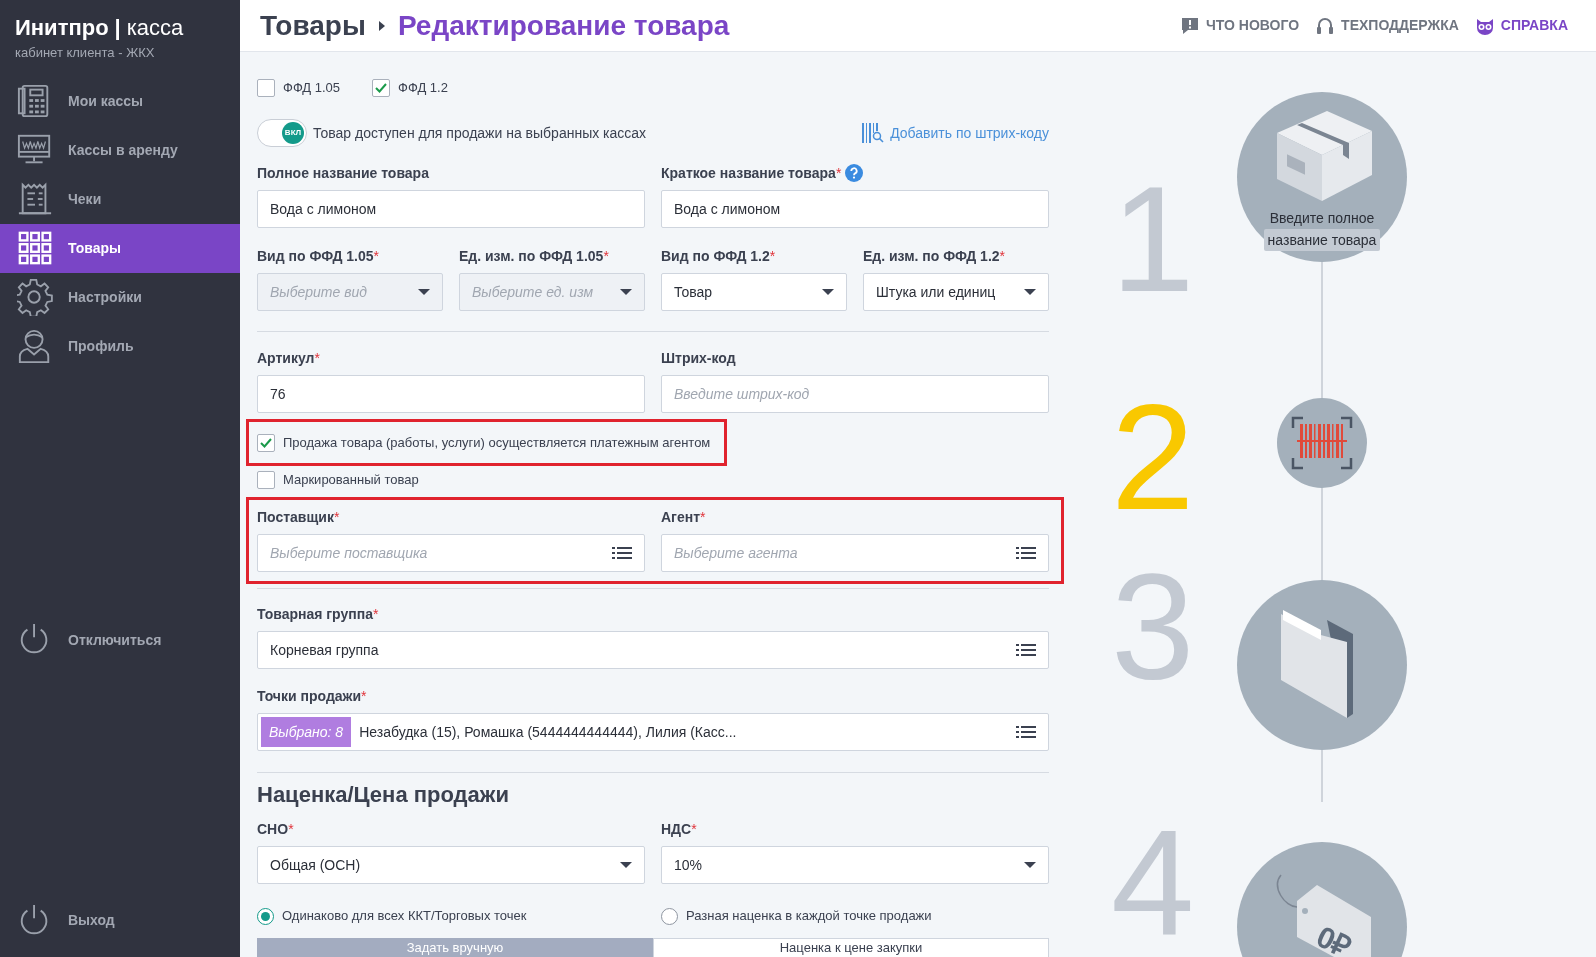 Image resolution: width=1596 pixels, height=957 pixels. I want to click on price-tag-text: 0₽, so click(1334, 937).